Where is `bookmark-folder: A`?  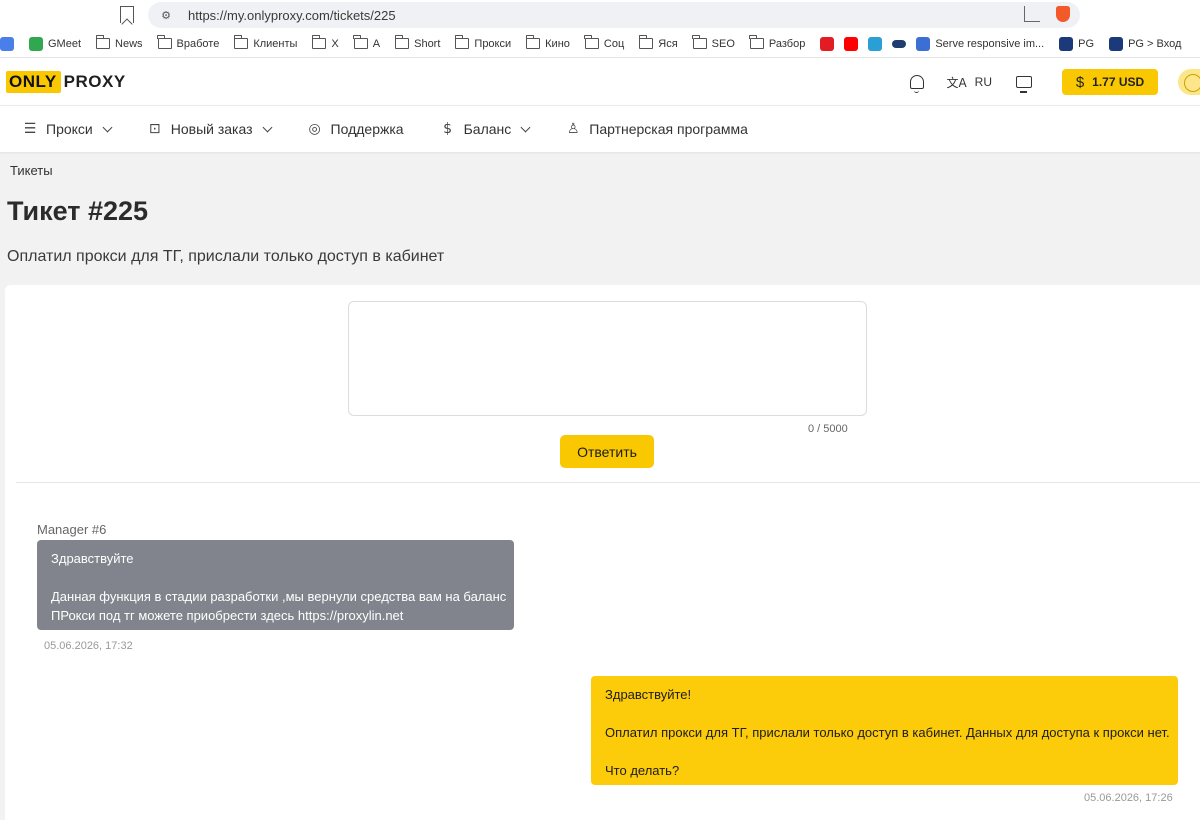 bookmark-folder: A is located at coordinates (367, 42).